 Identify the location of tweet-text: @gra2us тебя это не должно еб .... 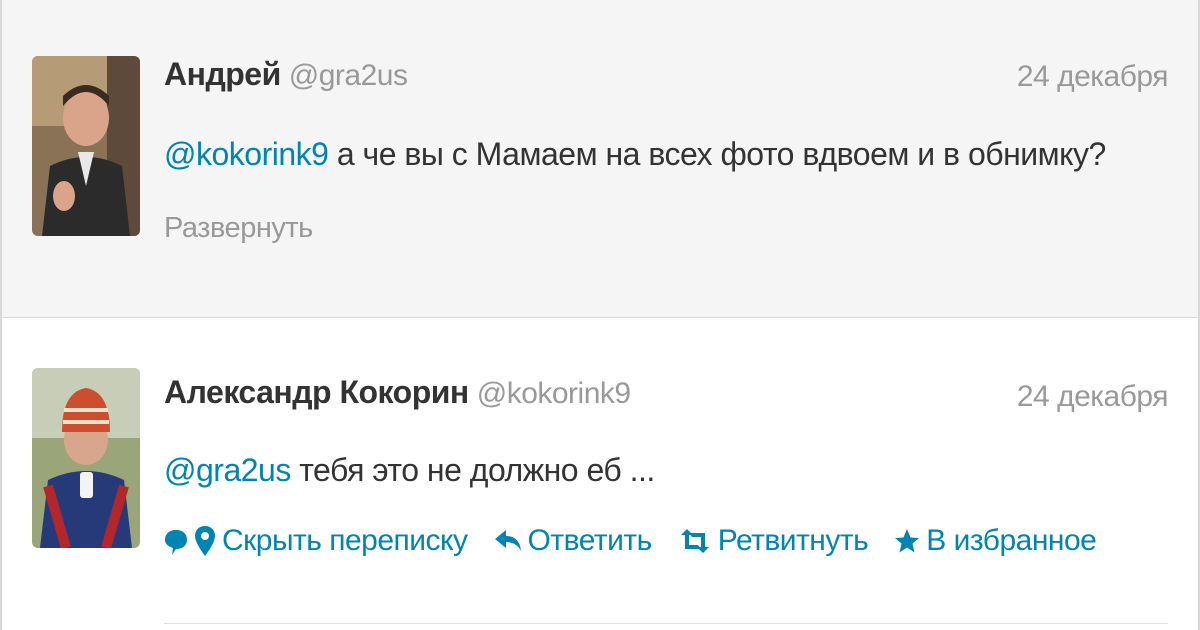
(409, 470).